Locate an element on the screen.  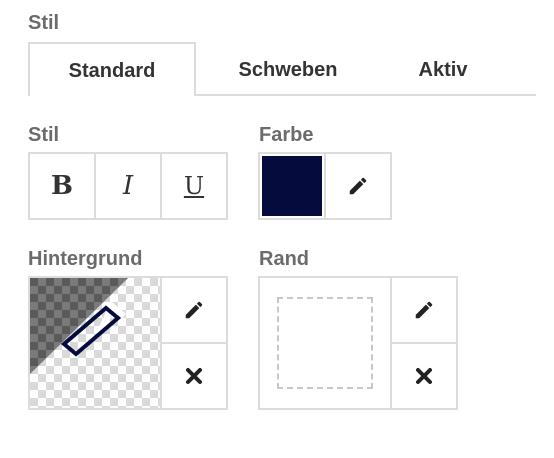
tab-label: Aktiv is located at coordinates (443, 70).